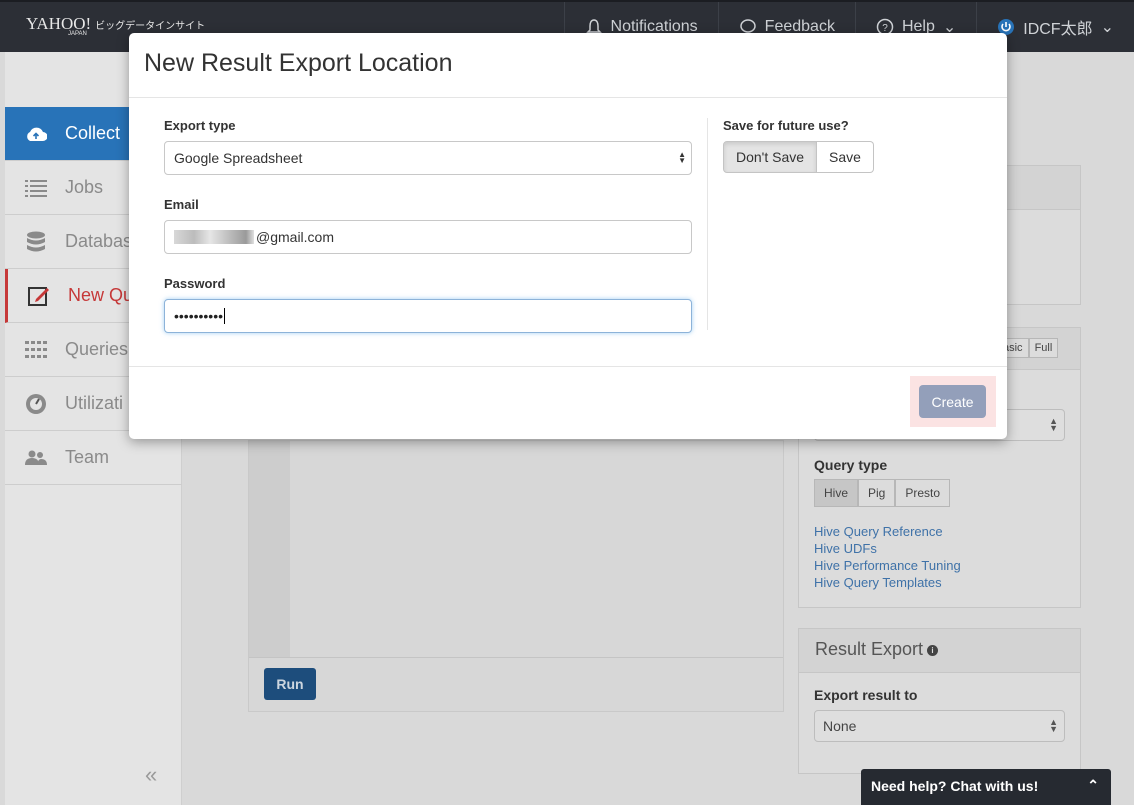 The image size is (1134, 805). What do you see at coordinates (225, 316) in the screenshot?
I see `text-caret` at bounding box center [225, 316].